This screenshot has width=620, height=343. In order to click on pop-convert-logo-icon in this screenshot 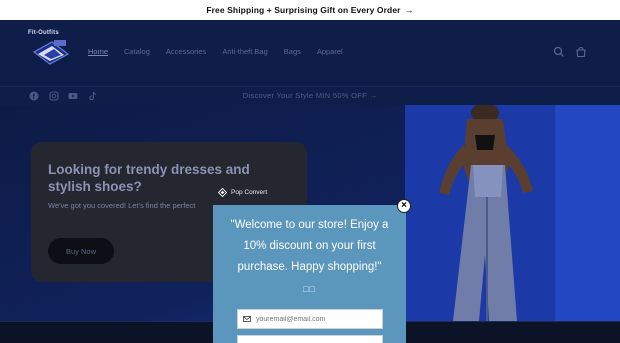, I will do `click(222, 192)`.